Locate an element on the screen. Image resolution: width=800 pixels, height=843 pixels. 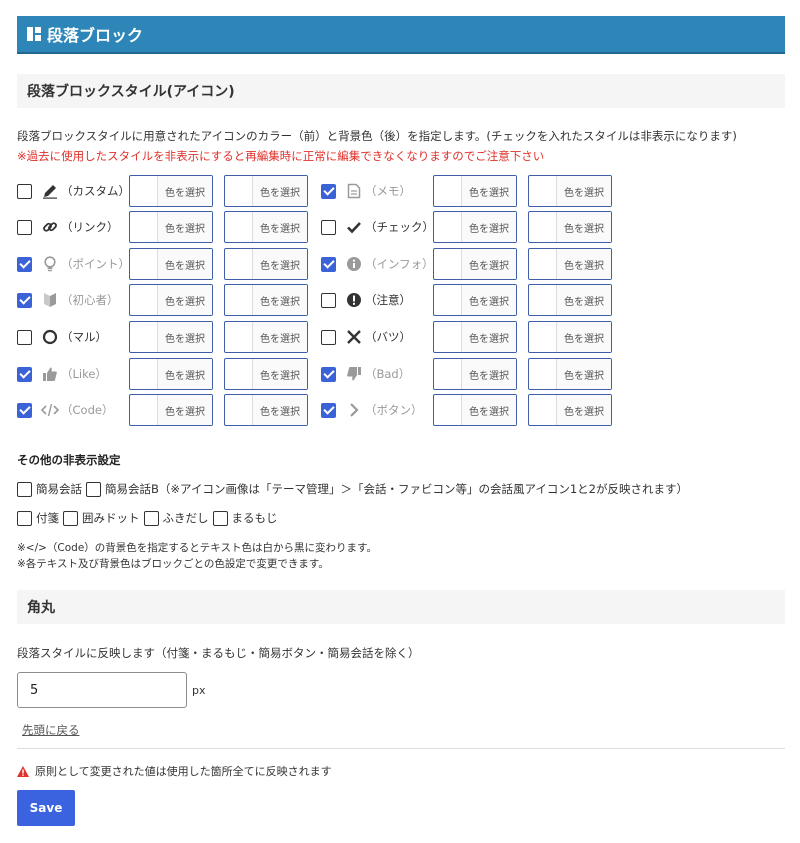
notice: 原則として変更された値は使用した箇所全てに反映されます is located at coordinates (174, 771).